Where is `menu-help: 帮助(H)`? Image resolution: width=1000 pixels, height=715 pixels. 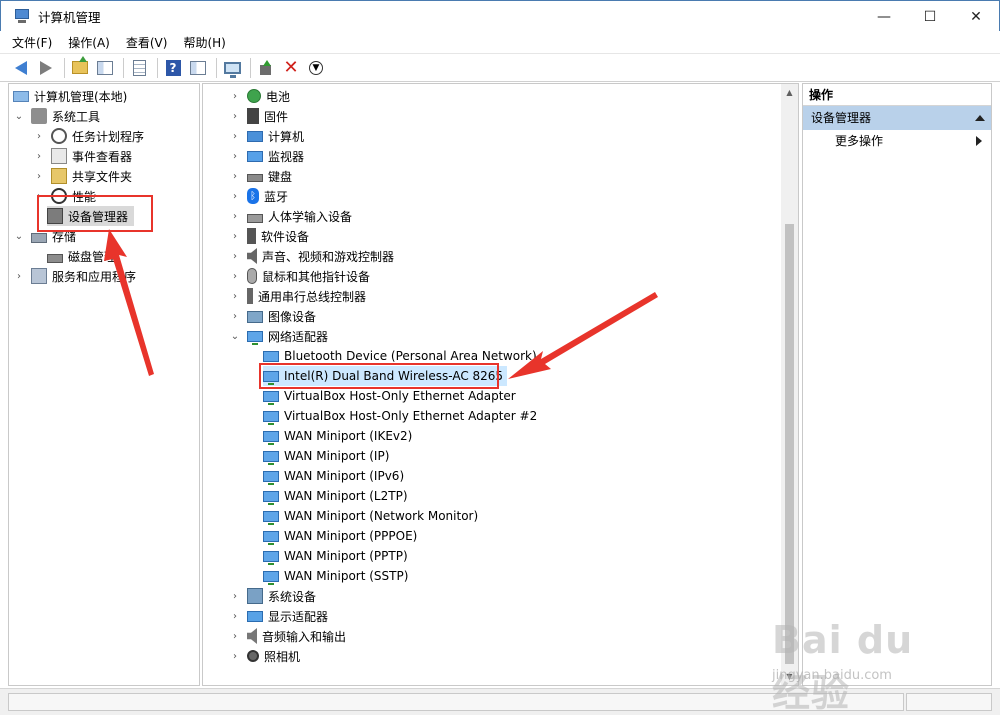 menu-help: 帮助(H) is located at coordinates (204, 42).